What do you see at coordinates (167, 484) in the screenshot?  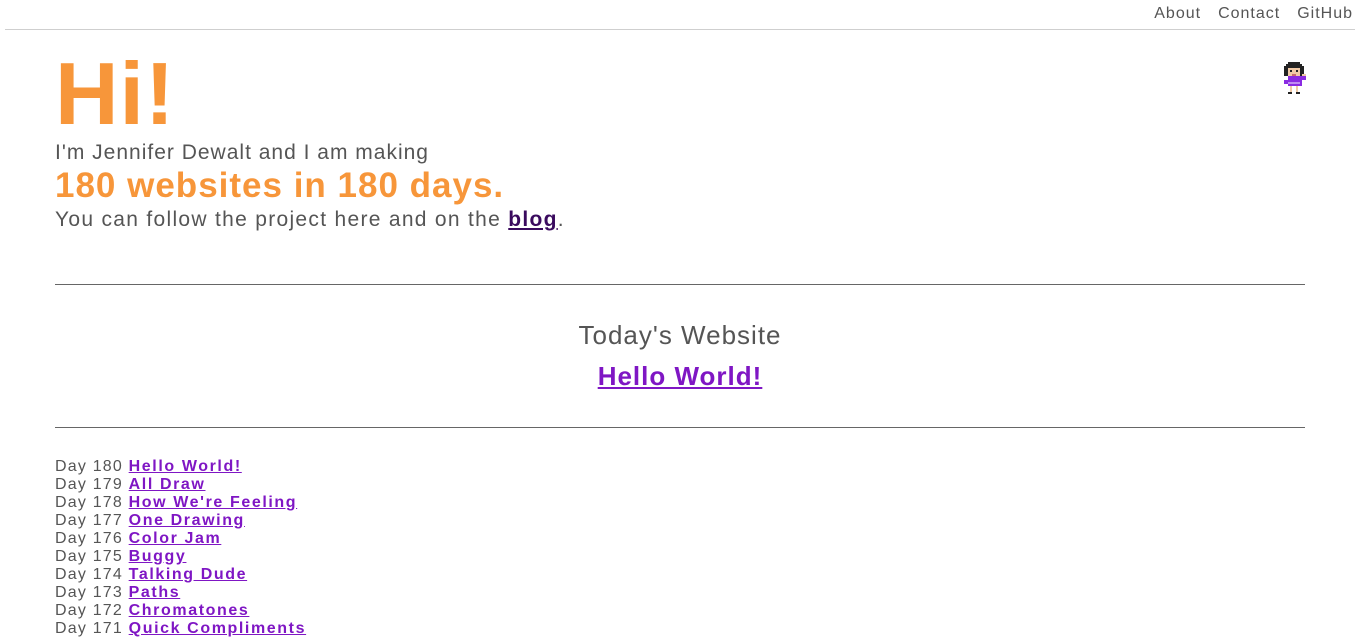 I see `day-link: All Draw` at bounding box center [167, 484].